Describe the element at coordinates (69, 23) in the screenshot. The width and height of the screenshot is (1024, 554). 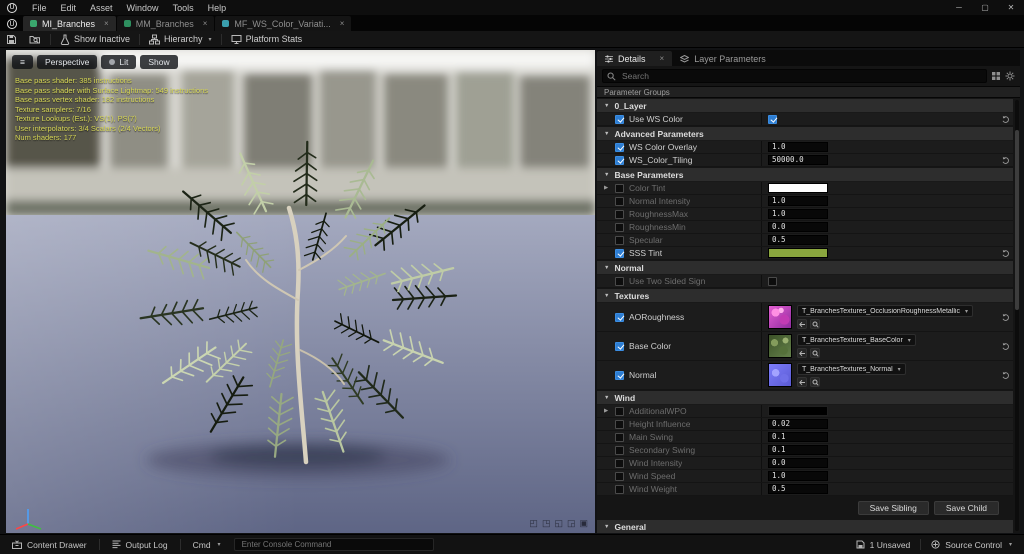
I see `tab-mi-branches: MI_Branches ×` at that location.